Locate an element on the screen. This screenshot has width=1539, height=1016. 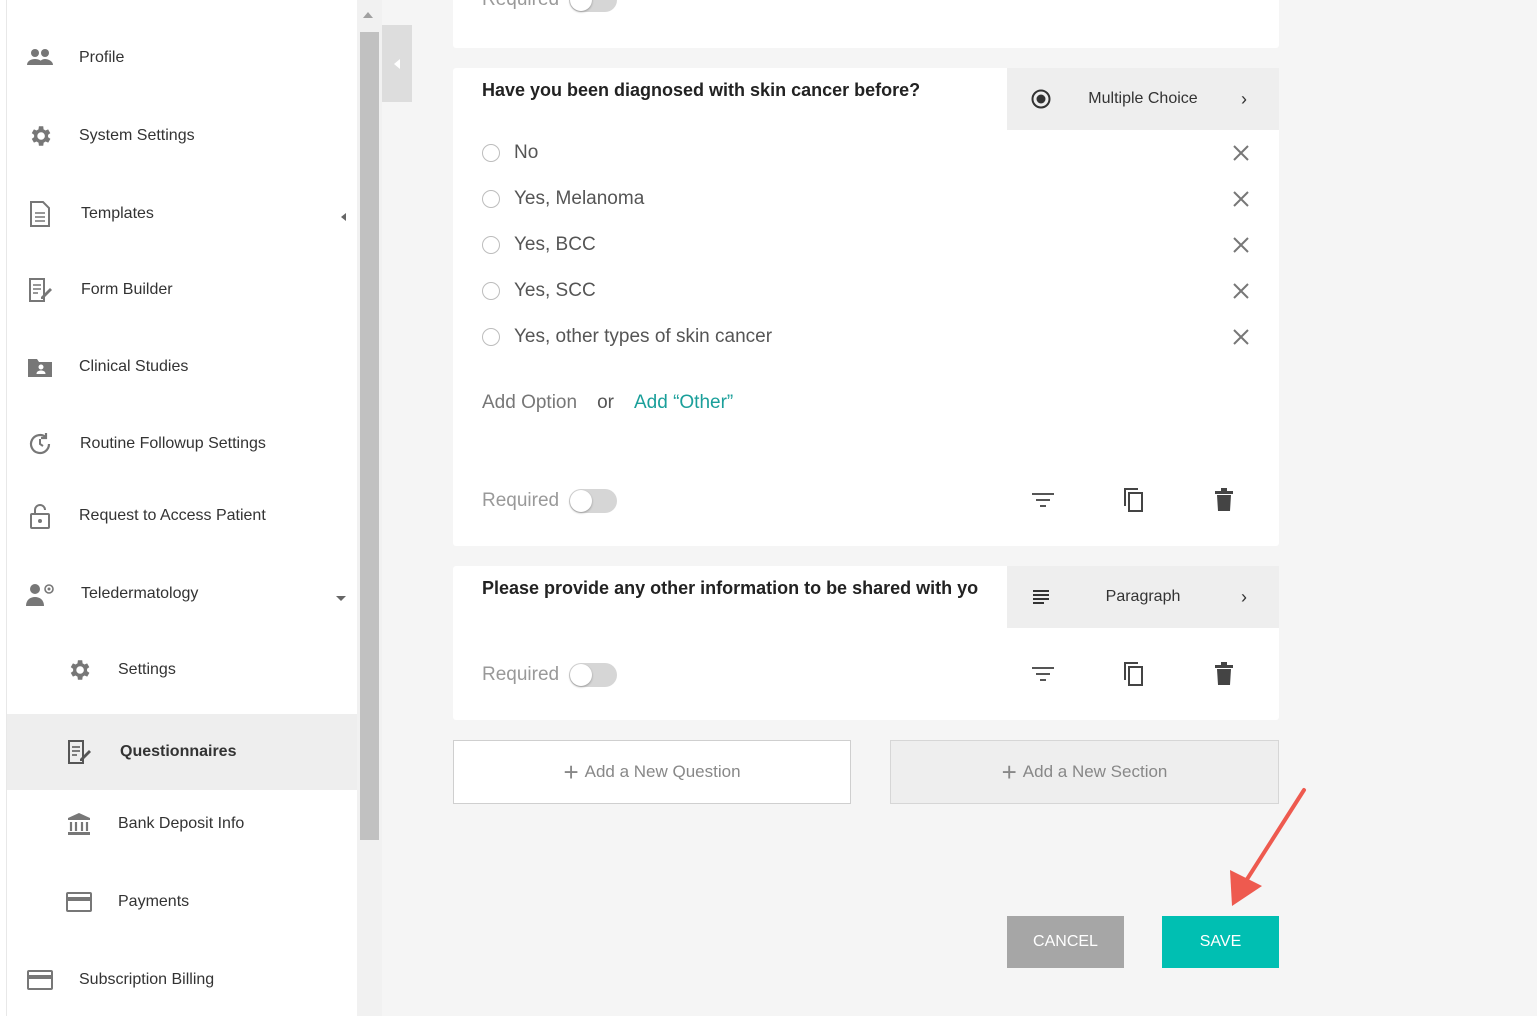
sidebar-item-label: Form Builder is located at coordinates (127, 289).